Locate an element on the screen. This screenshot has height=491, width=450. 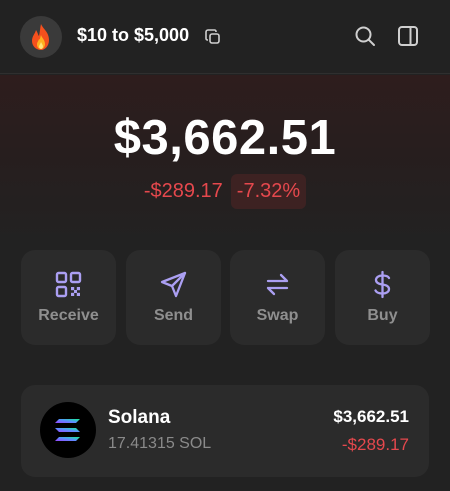
copy-icon is located at coordinates (213, 37).